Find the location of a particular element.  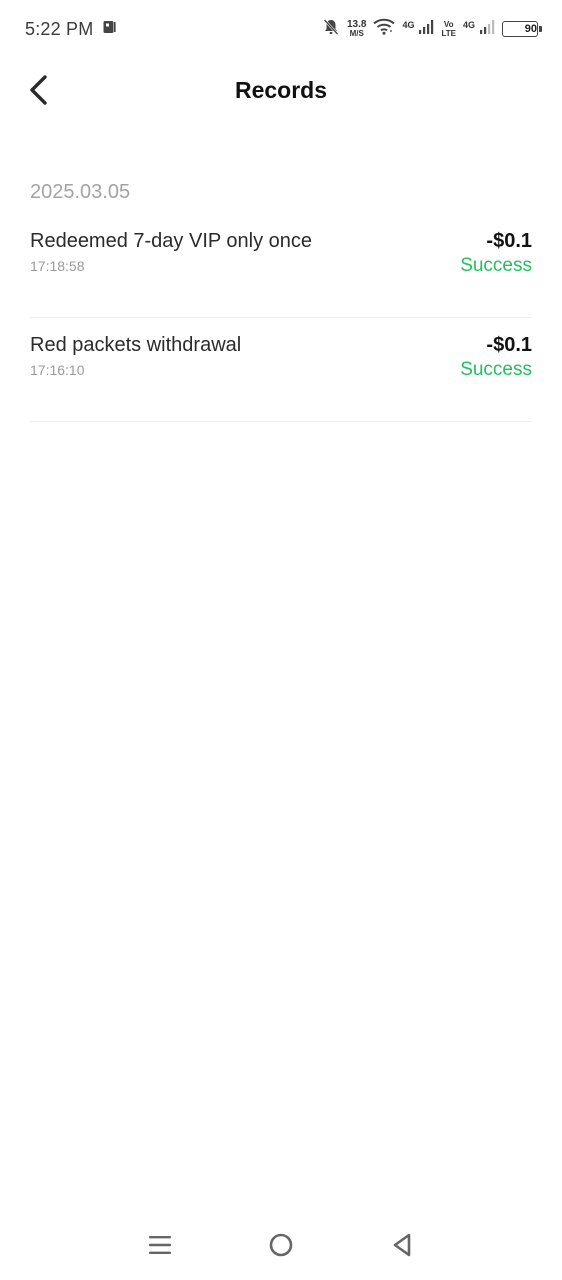

app-notification-icon is located at coordinates (110, 29).